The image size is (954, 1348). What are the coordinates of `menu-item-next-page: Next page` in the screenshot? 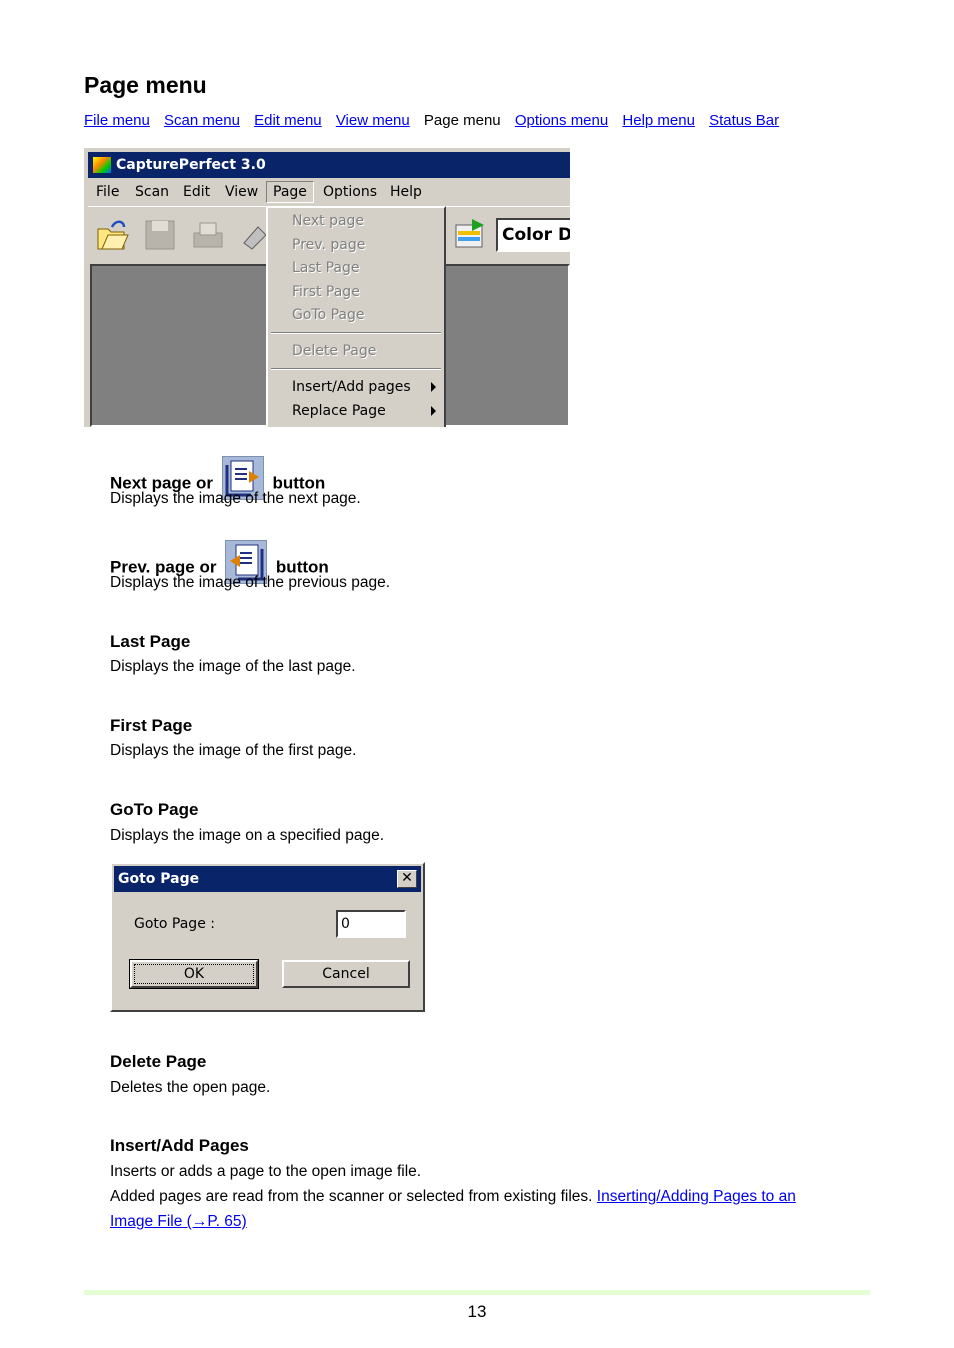 It's located at (328, 221).